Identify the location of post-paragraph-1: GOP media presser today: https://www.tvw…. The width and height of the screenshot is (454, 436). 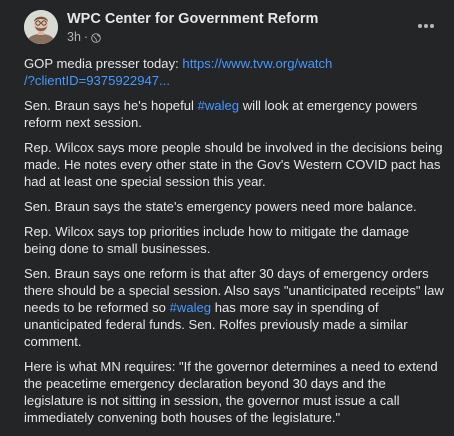
(234, 72).